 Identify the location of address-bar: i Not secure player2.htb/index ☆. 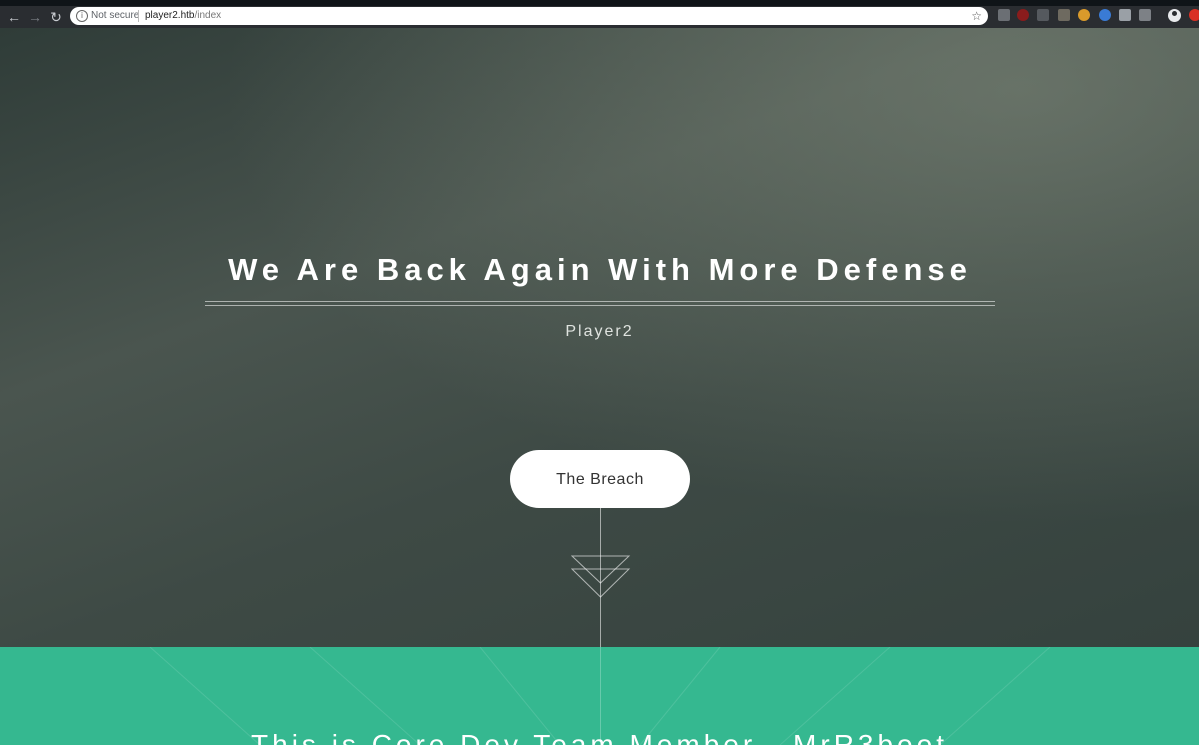
(529, 16).